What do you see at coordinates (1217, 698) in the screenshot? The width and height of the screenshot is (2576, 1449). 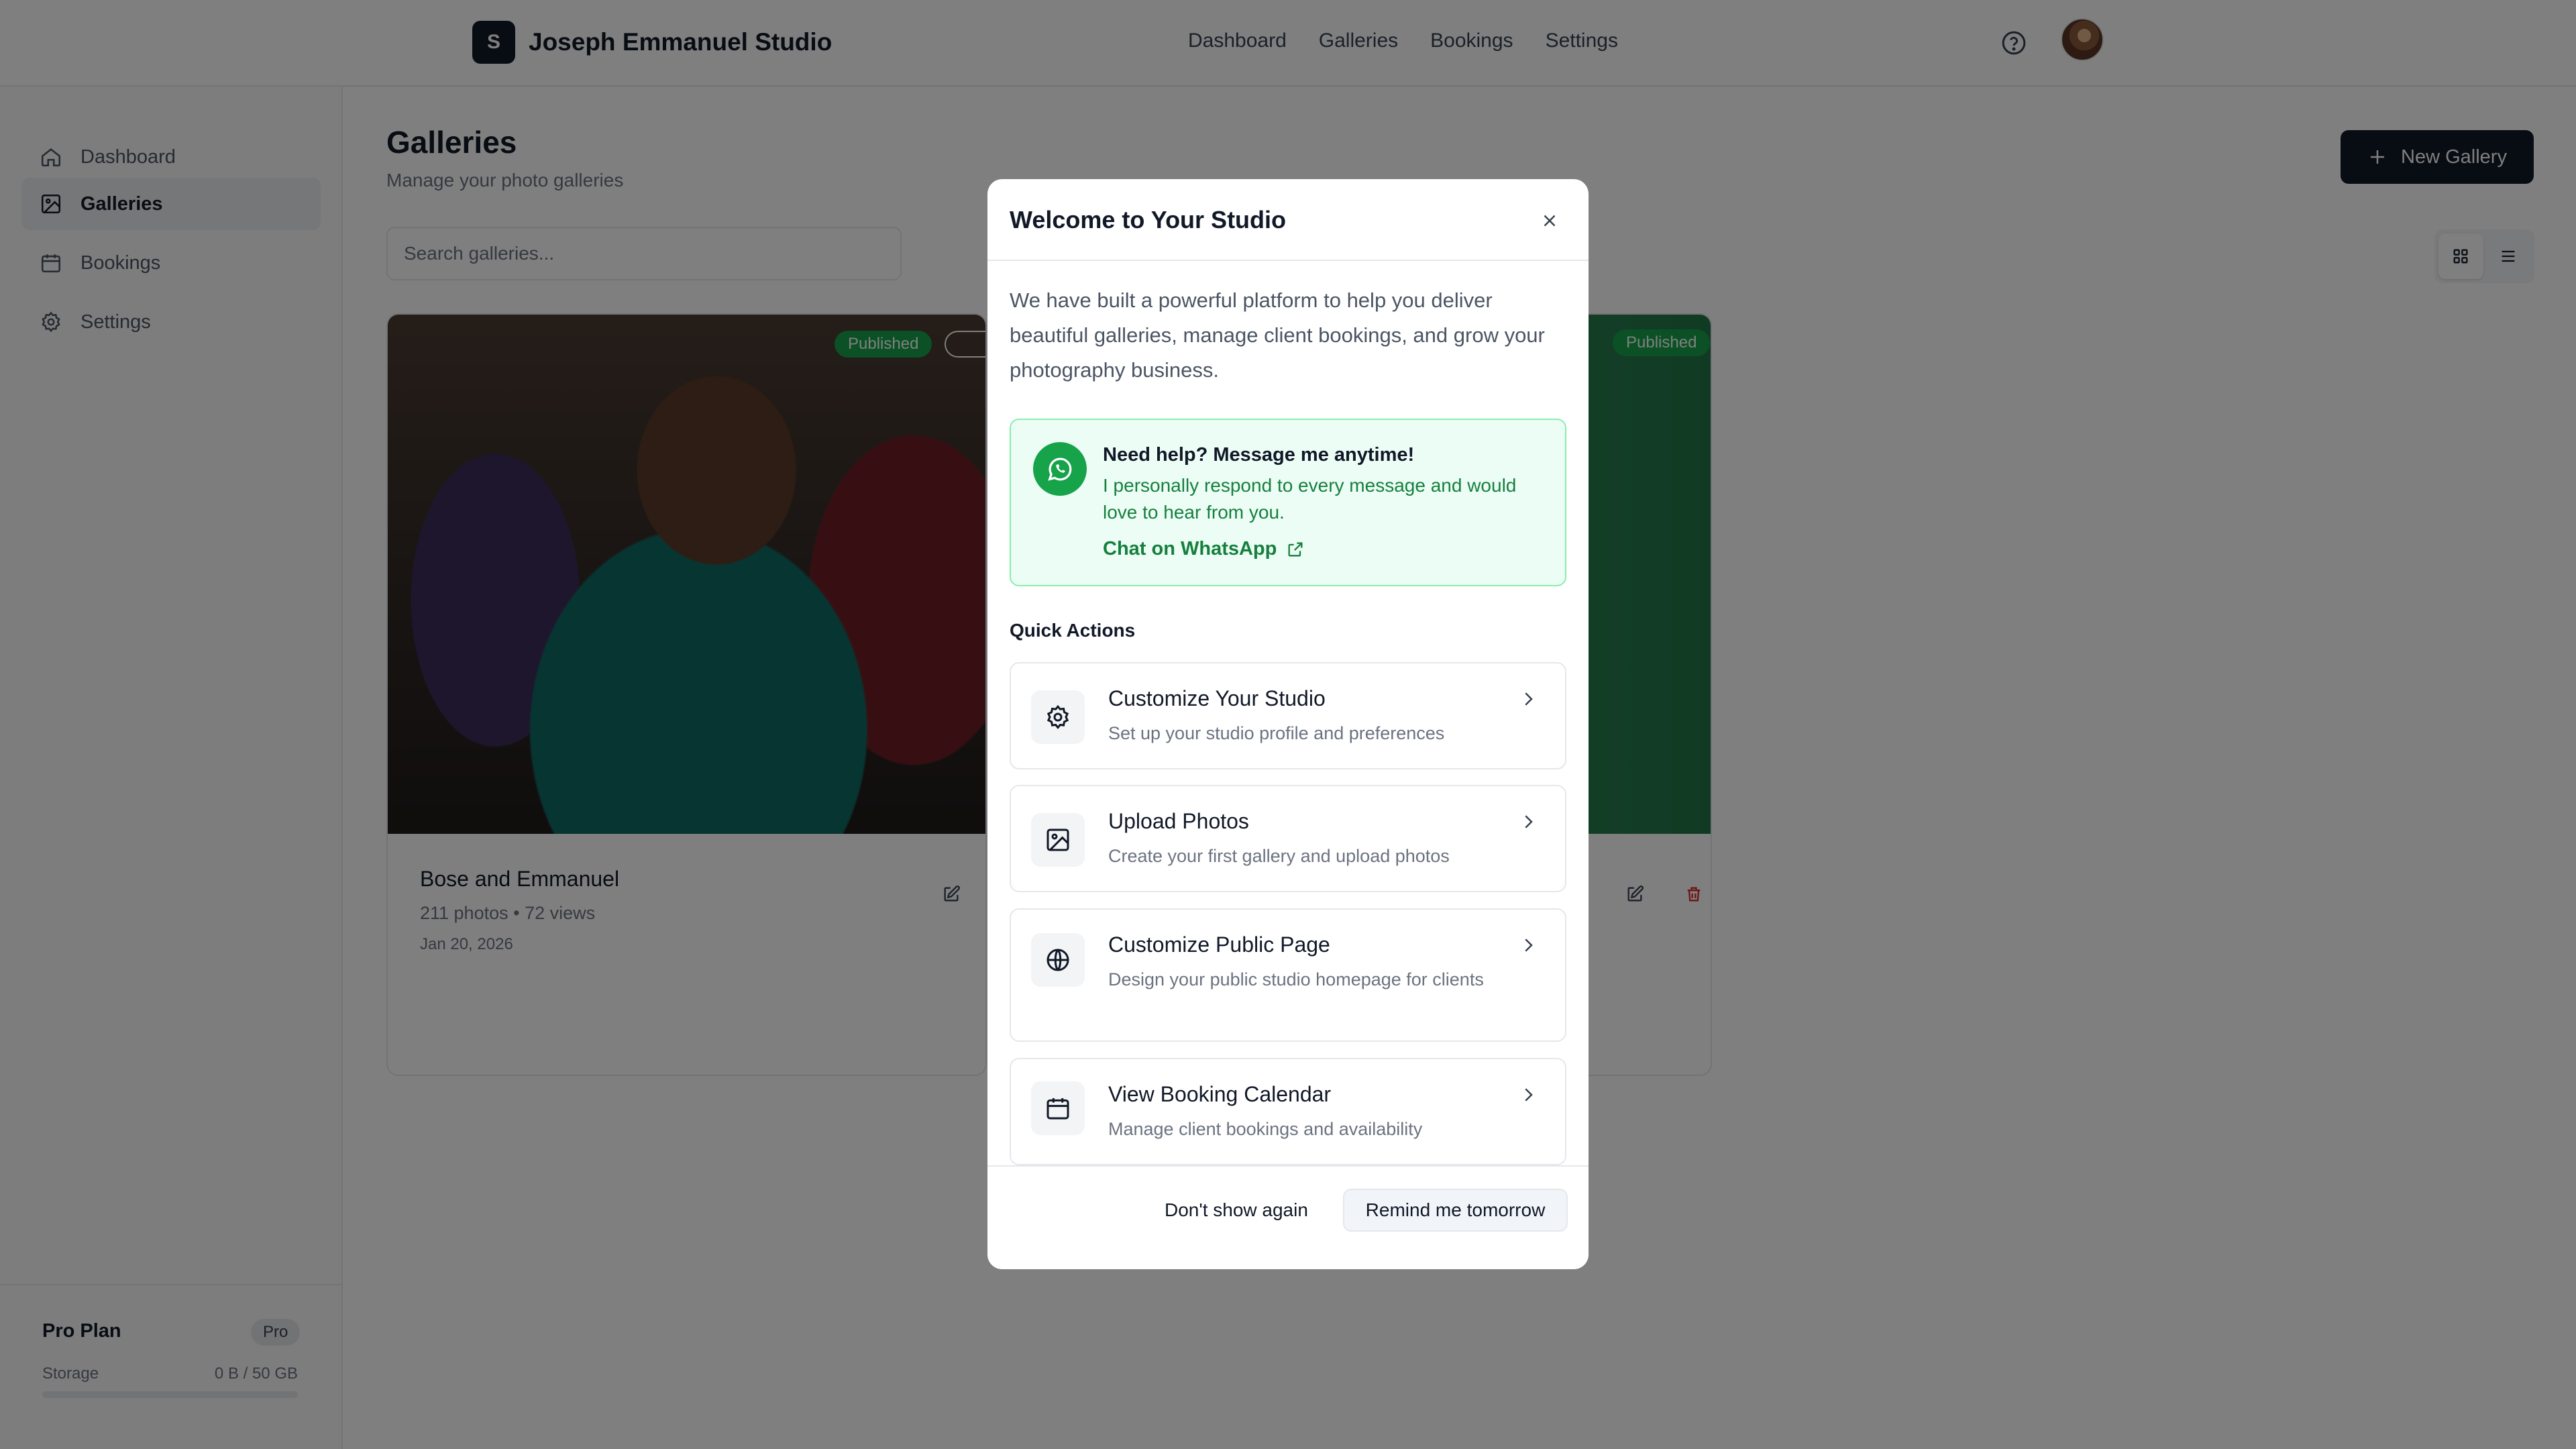 I see `quick-action-title: Customize Your Studio` at bounding box center [1217, 698].